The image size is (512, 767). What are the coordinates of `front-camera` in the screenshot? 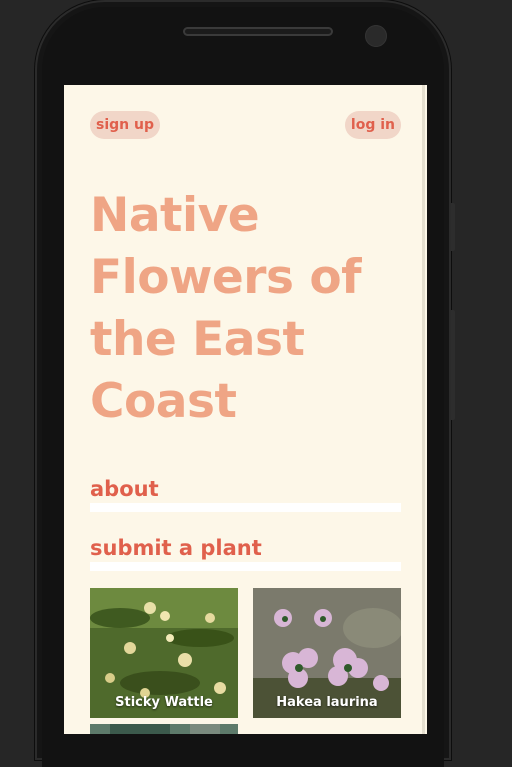 It's located at (376, 36).